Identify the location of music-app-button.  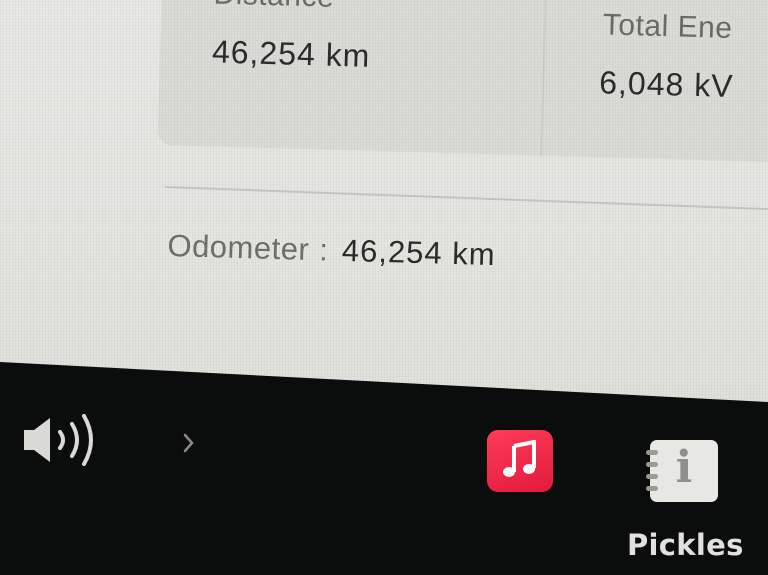
(520, 461).